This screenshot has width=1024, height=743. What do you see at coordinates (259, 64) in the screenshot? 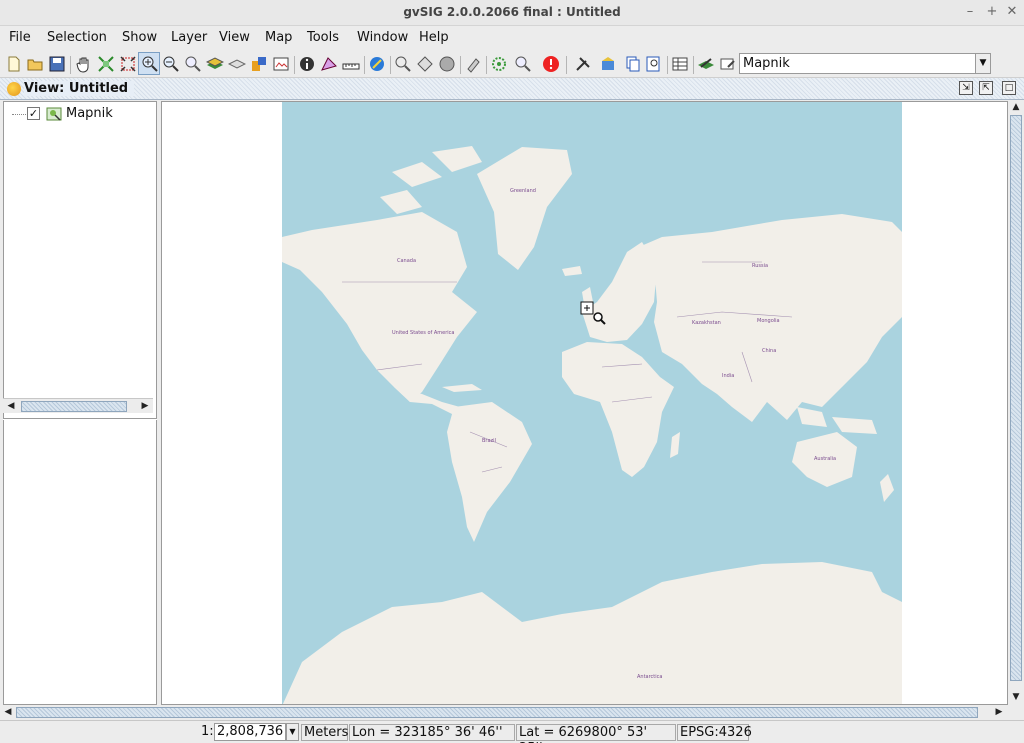
I see `locator-icon` at bounding box center [259, 64].